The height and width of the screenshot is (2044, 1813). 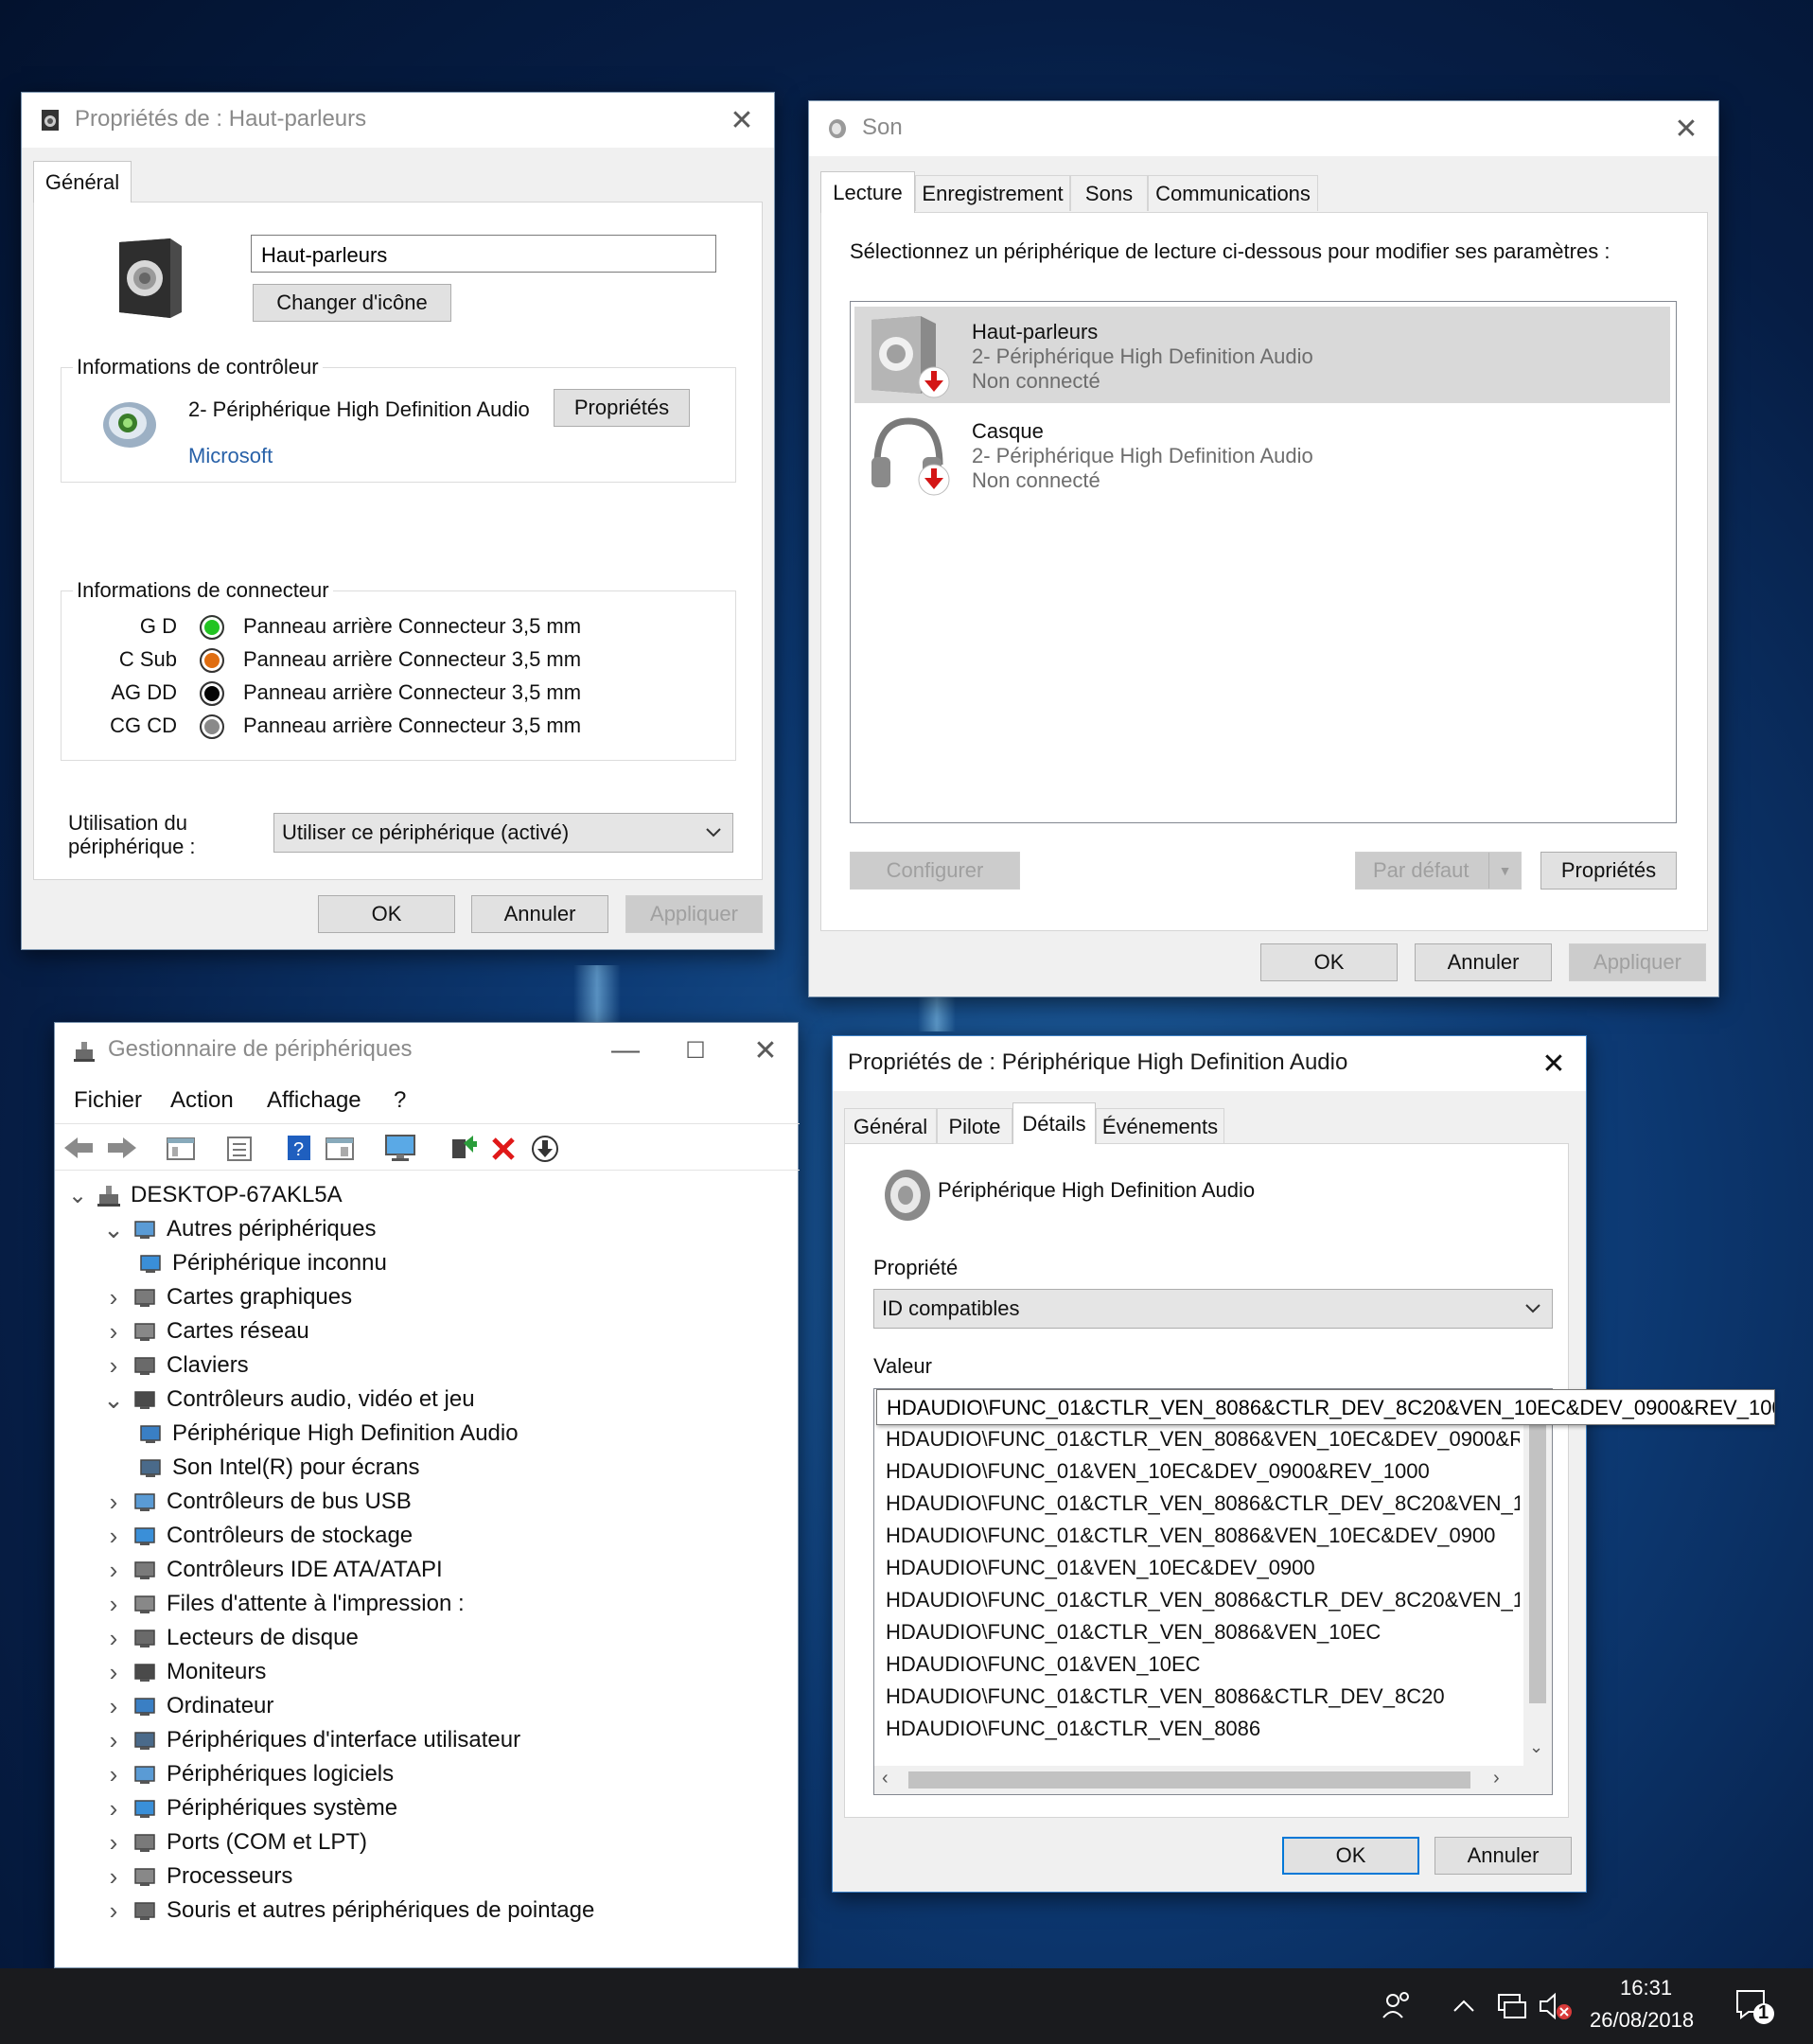 I want to click on value-row: HDAUDIO\FUNC_01&VEN_10EC&DEV_0900, so click(x=1203, y=1568).